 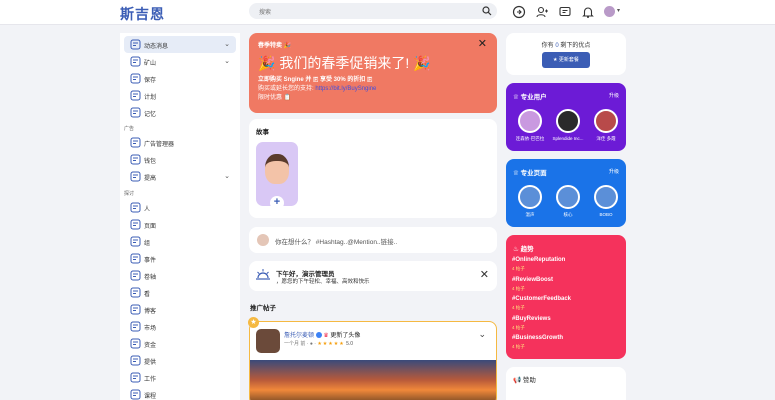 I want to click on sidebar-item-label: 保存, so click(x=150, y=81).